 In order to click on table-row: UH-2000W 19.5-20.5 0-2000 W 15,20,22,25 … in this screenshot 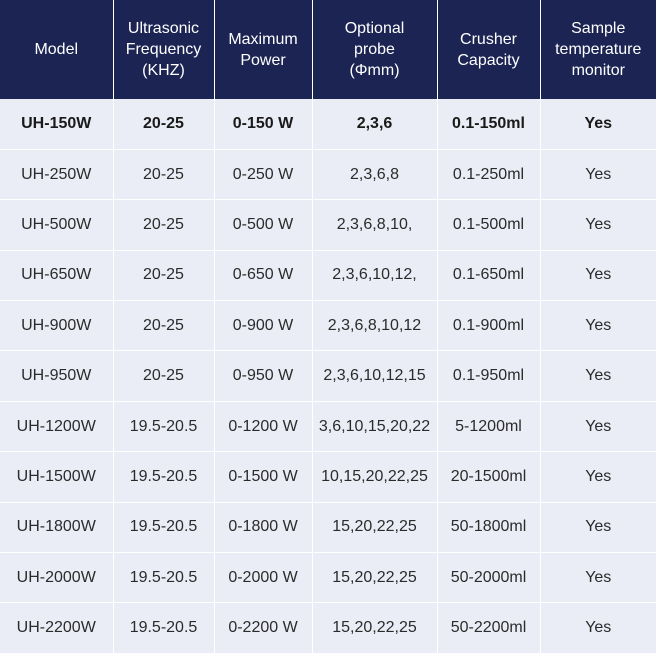, I will do `click(328, 578)`.